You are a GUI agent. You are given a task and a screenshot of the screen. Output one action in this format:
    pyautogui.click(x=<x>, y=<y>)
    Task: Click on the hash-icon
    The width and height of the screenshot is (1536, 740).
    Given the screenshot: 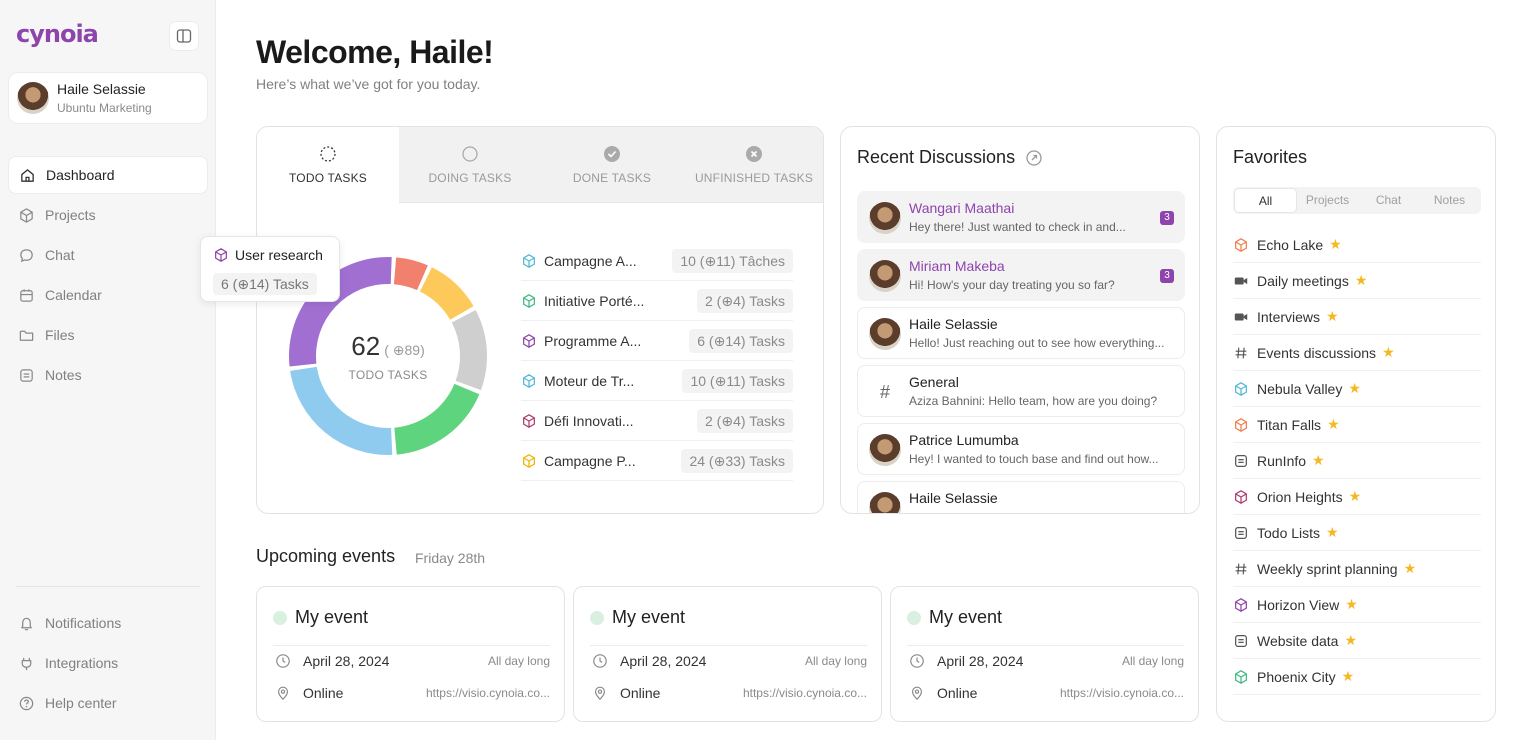 What is the action you would take?
    pyautogui.click(x=1241, y=353)
    